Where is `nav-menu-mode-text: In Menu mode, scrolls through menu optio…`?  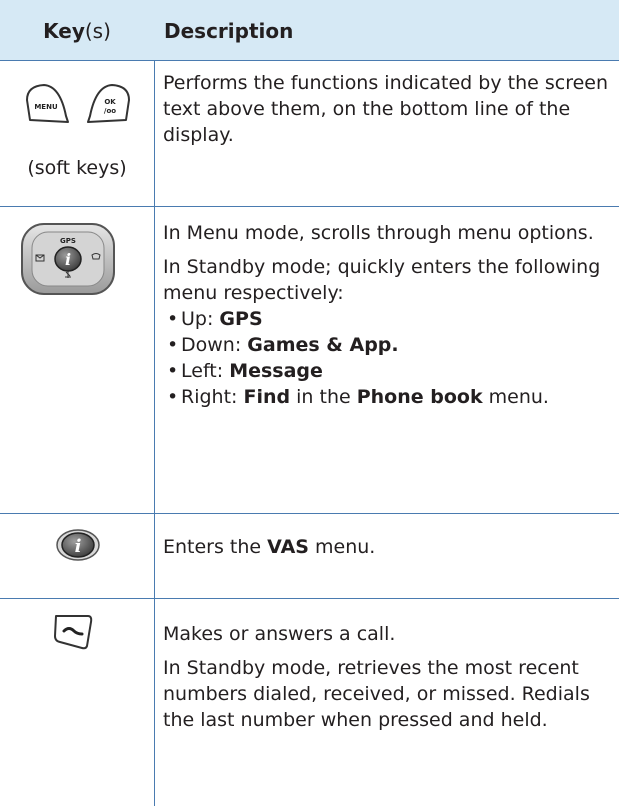 nav-menu-mode-text: In Menu mode, scrolls through menu optio… is located at coordinates (378, 233).